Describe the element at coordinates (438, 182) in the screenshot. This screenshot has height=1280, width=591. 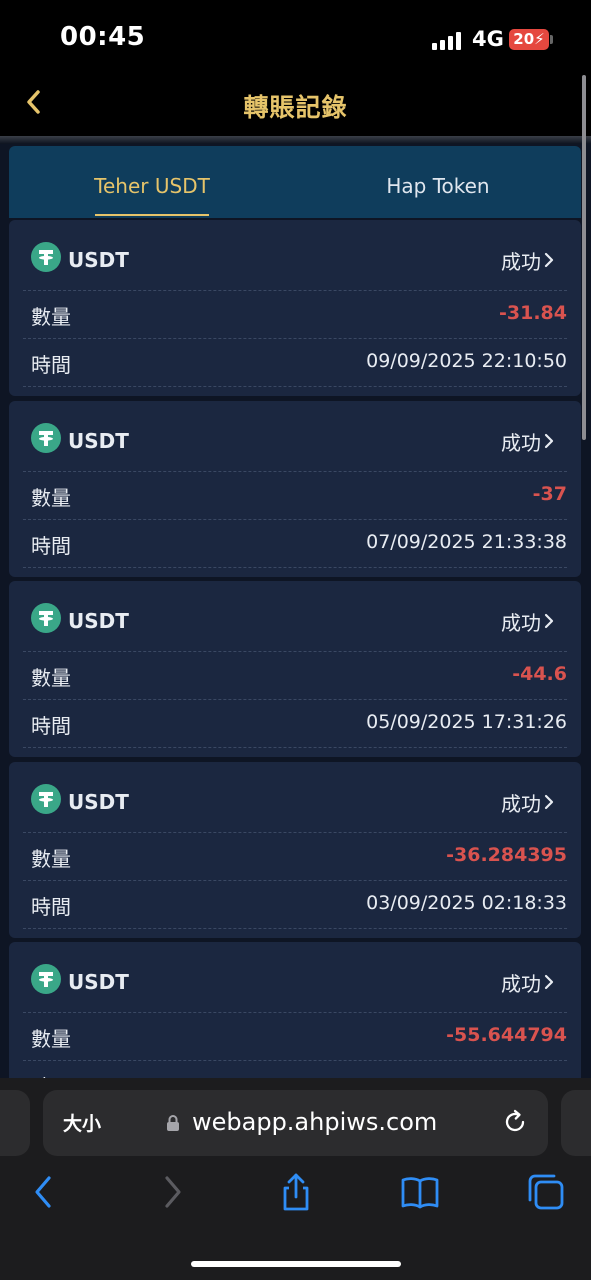
I see `tab-hap-token: Hap Token` at that location.